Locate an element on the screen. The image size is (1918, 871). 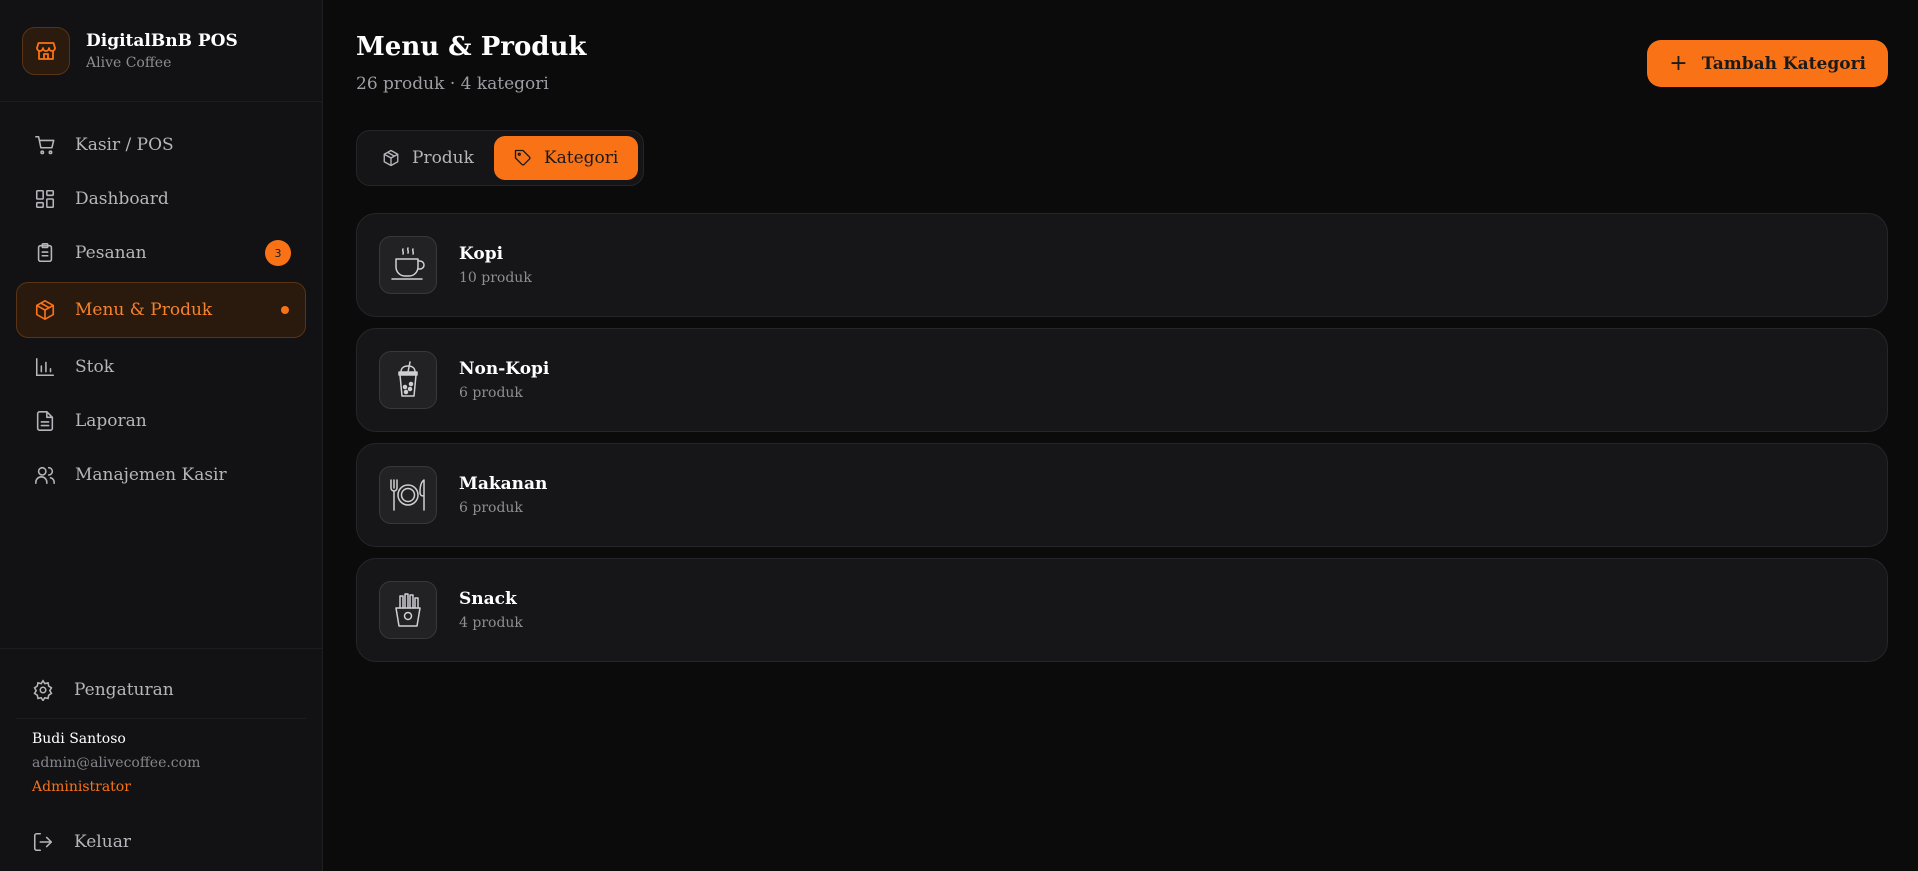
category-card-kopi: Kopi 10 produk is located at coordinates (1122, 265).